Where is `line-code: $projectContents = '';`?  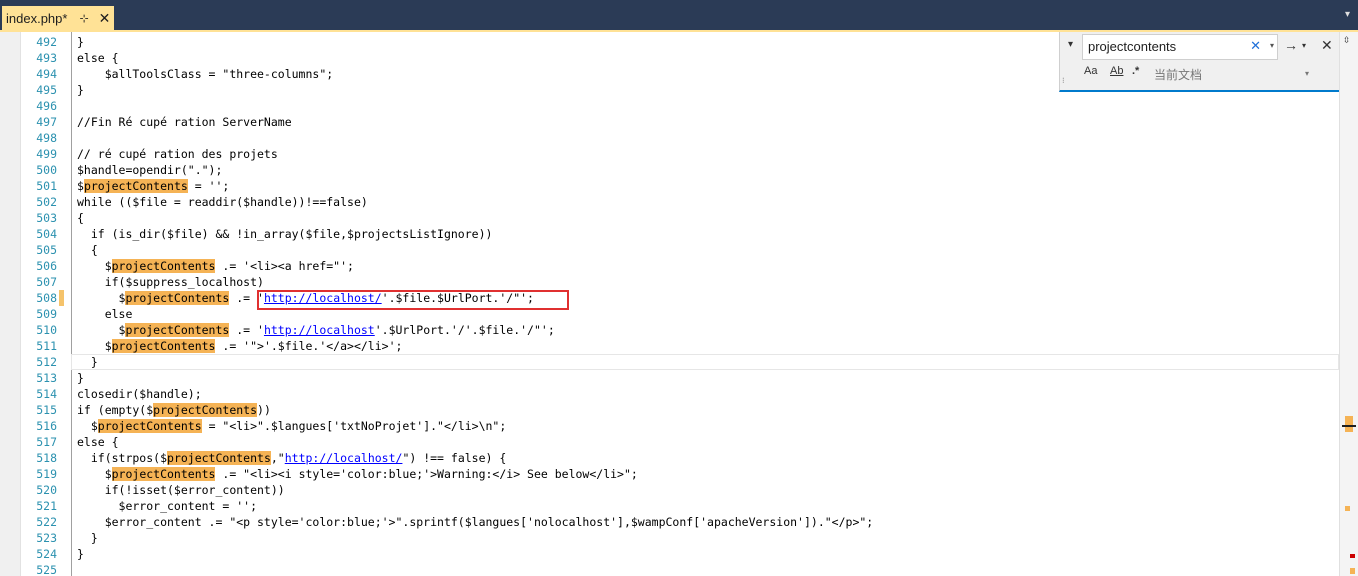
line-code: $projectContents = ''; is located at coordinates (153, 186).